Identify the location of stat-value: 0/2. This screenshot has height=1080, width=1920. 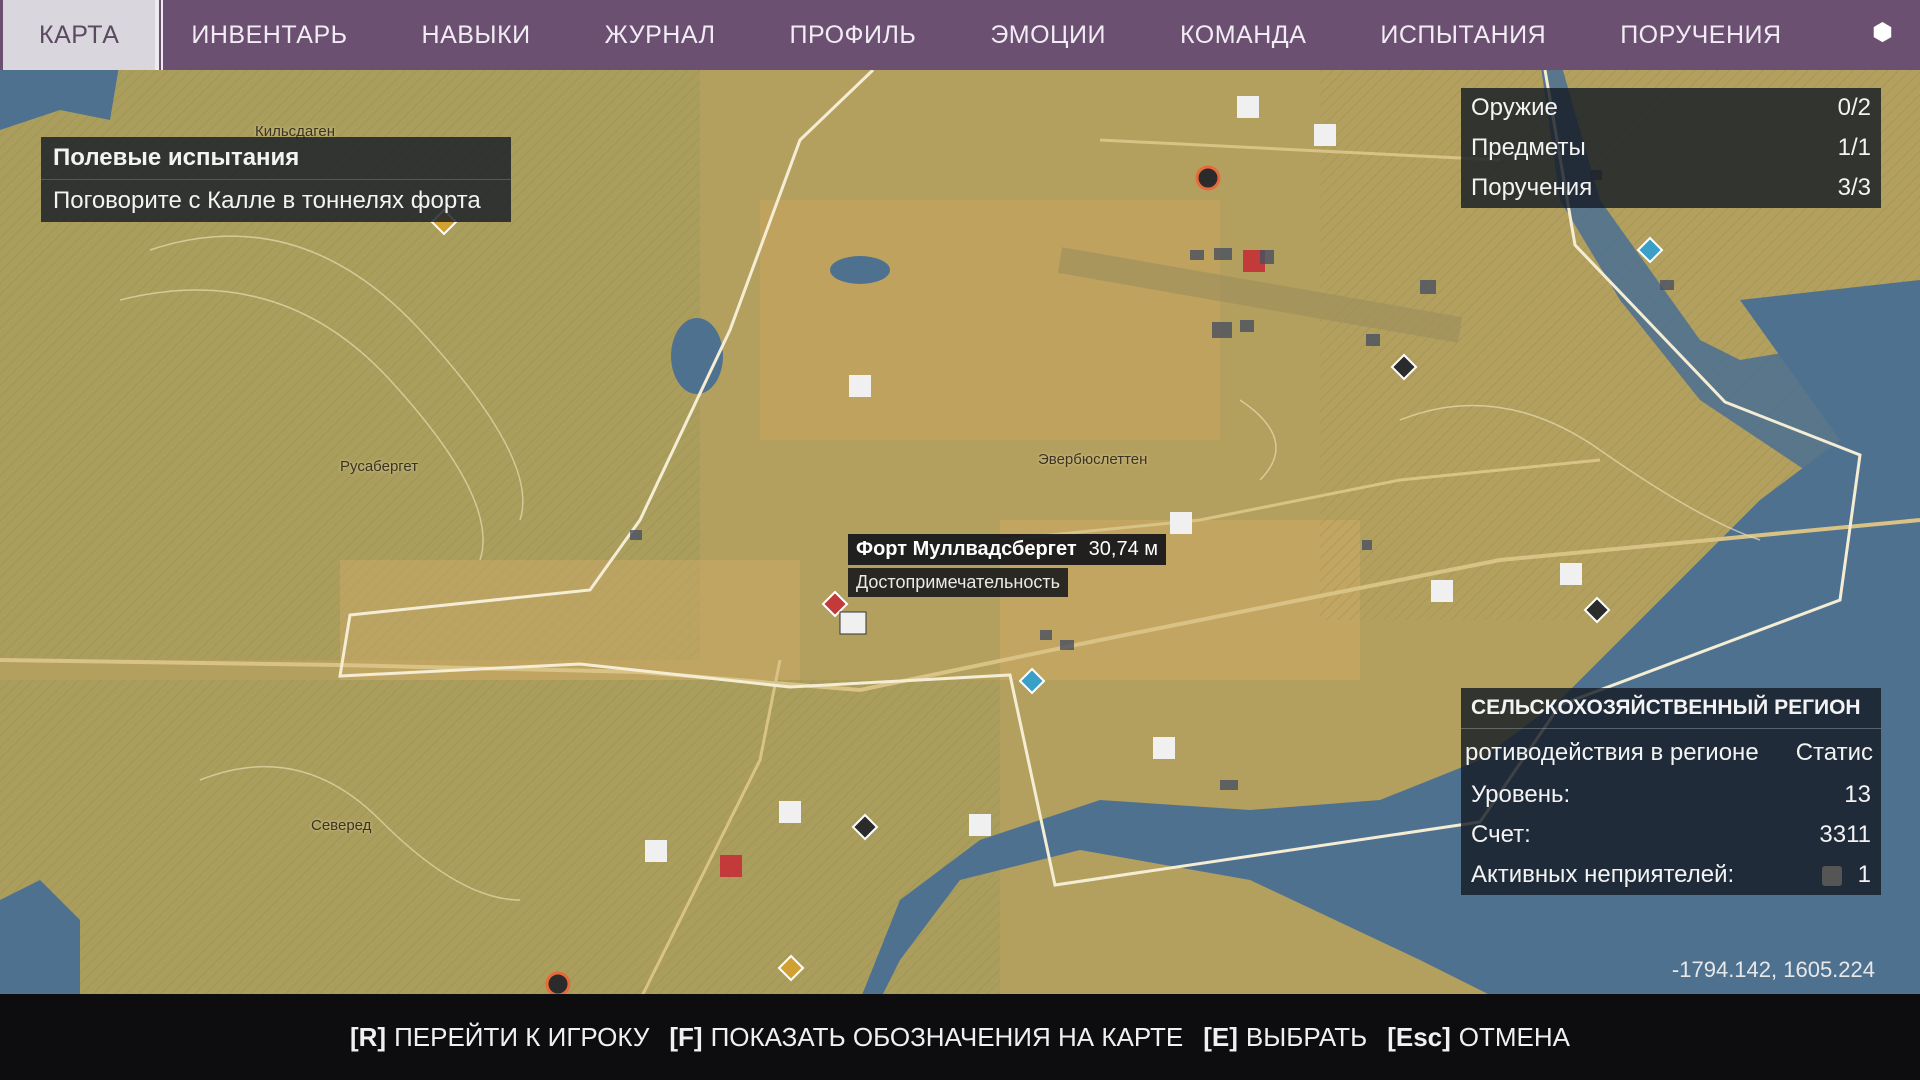
(1854, 107).